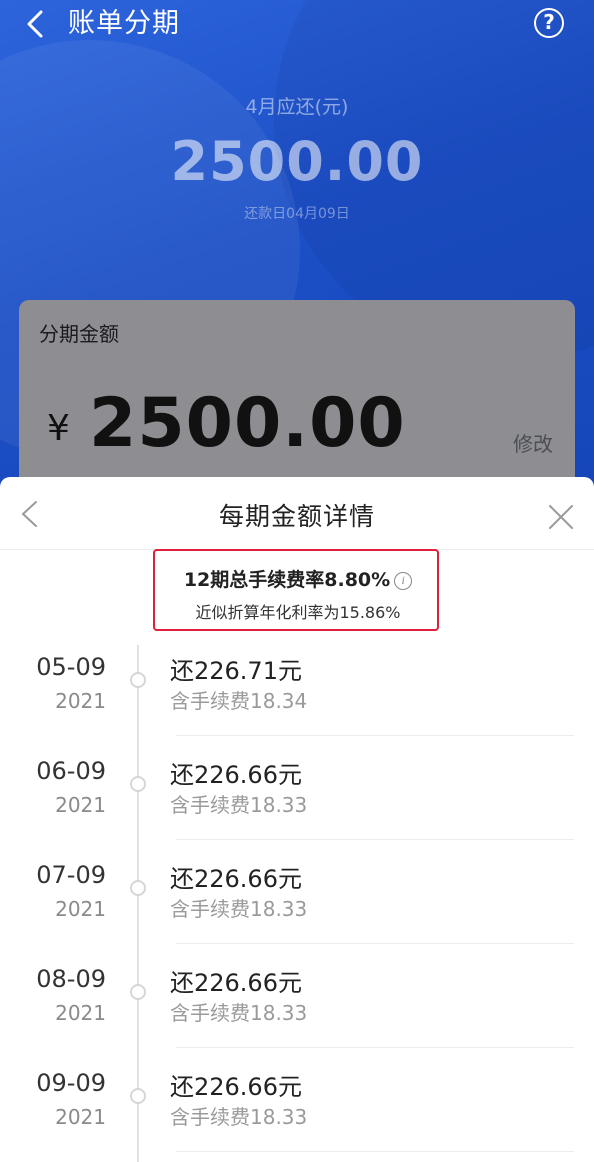 The width and height of the screenshot is (594, 1162). What do you see at coordinates (71, 875) in the screenshot?
I see `installment-date: 07-09` at bounding box center [71, 875].